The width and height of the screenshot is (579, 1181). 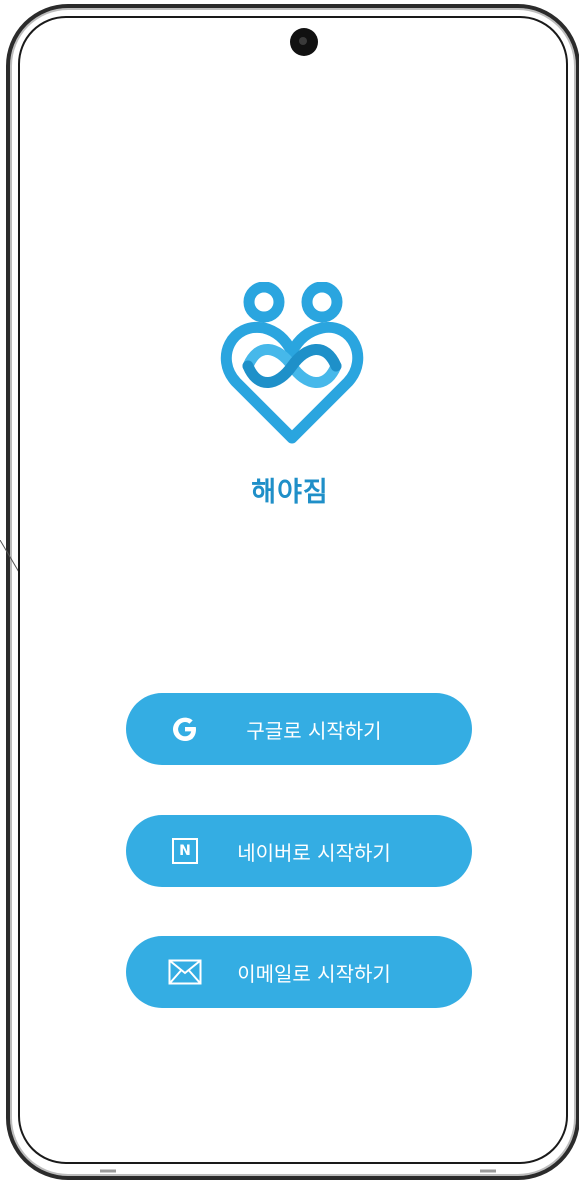 I want to click on app-logo-icon, so click(x=292, y=363).